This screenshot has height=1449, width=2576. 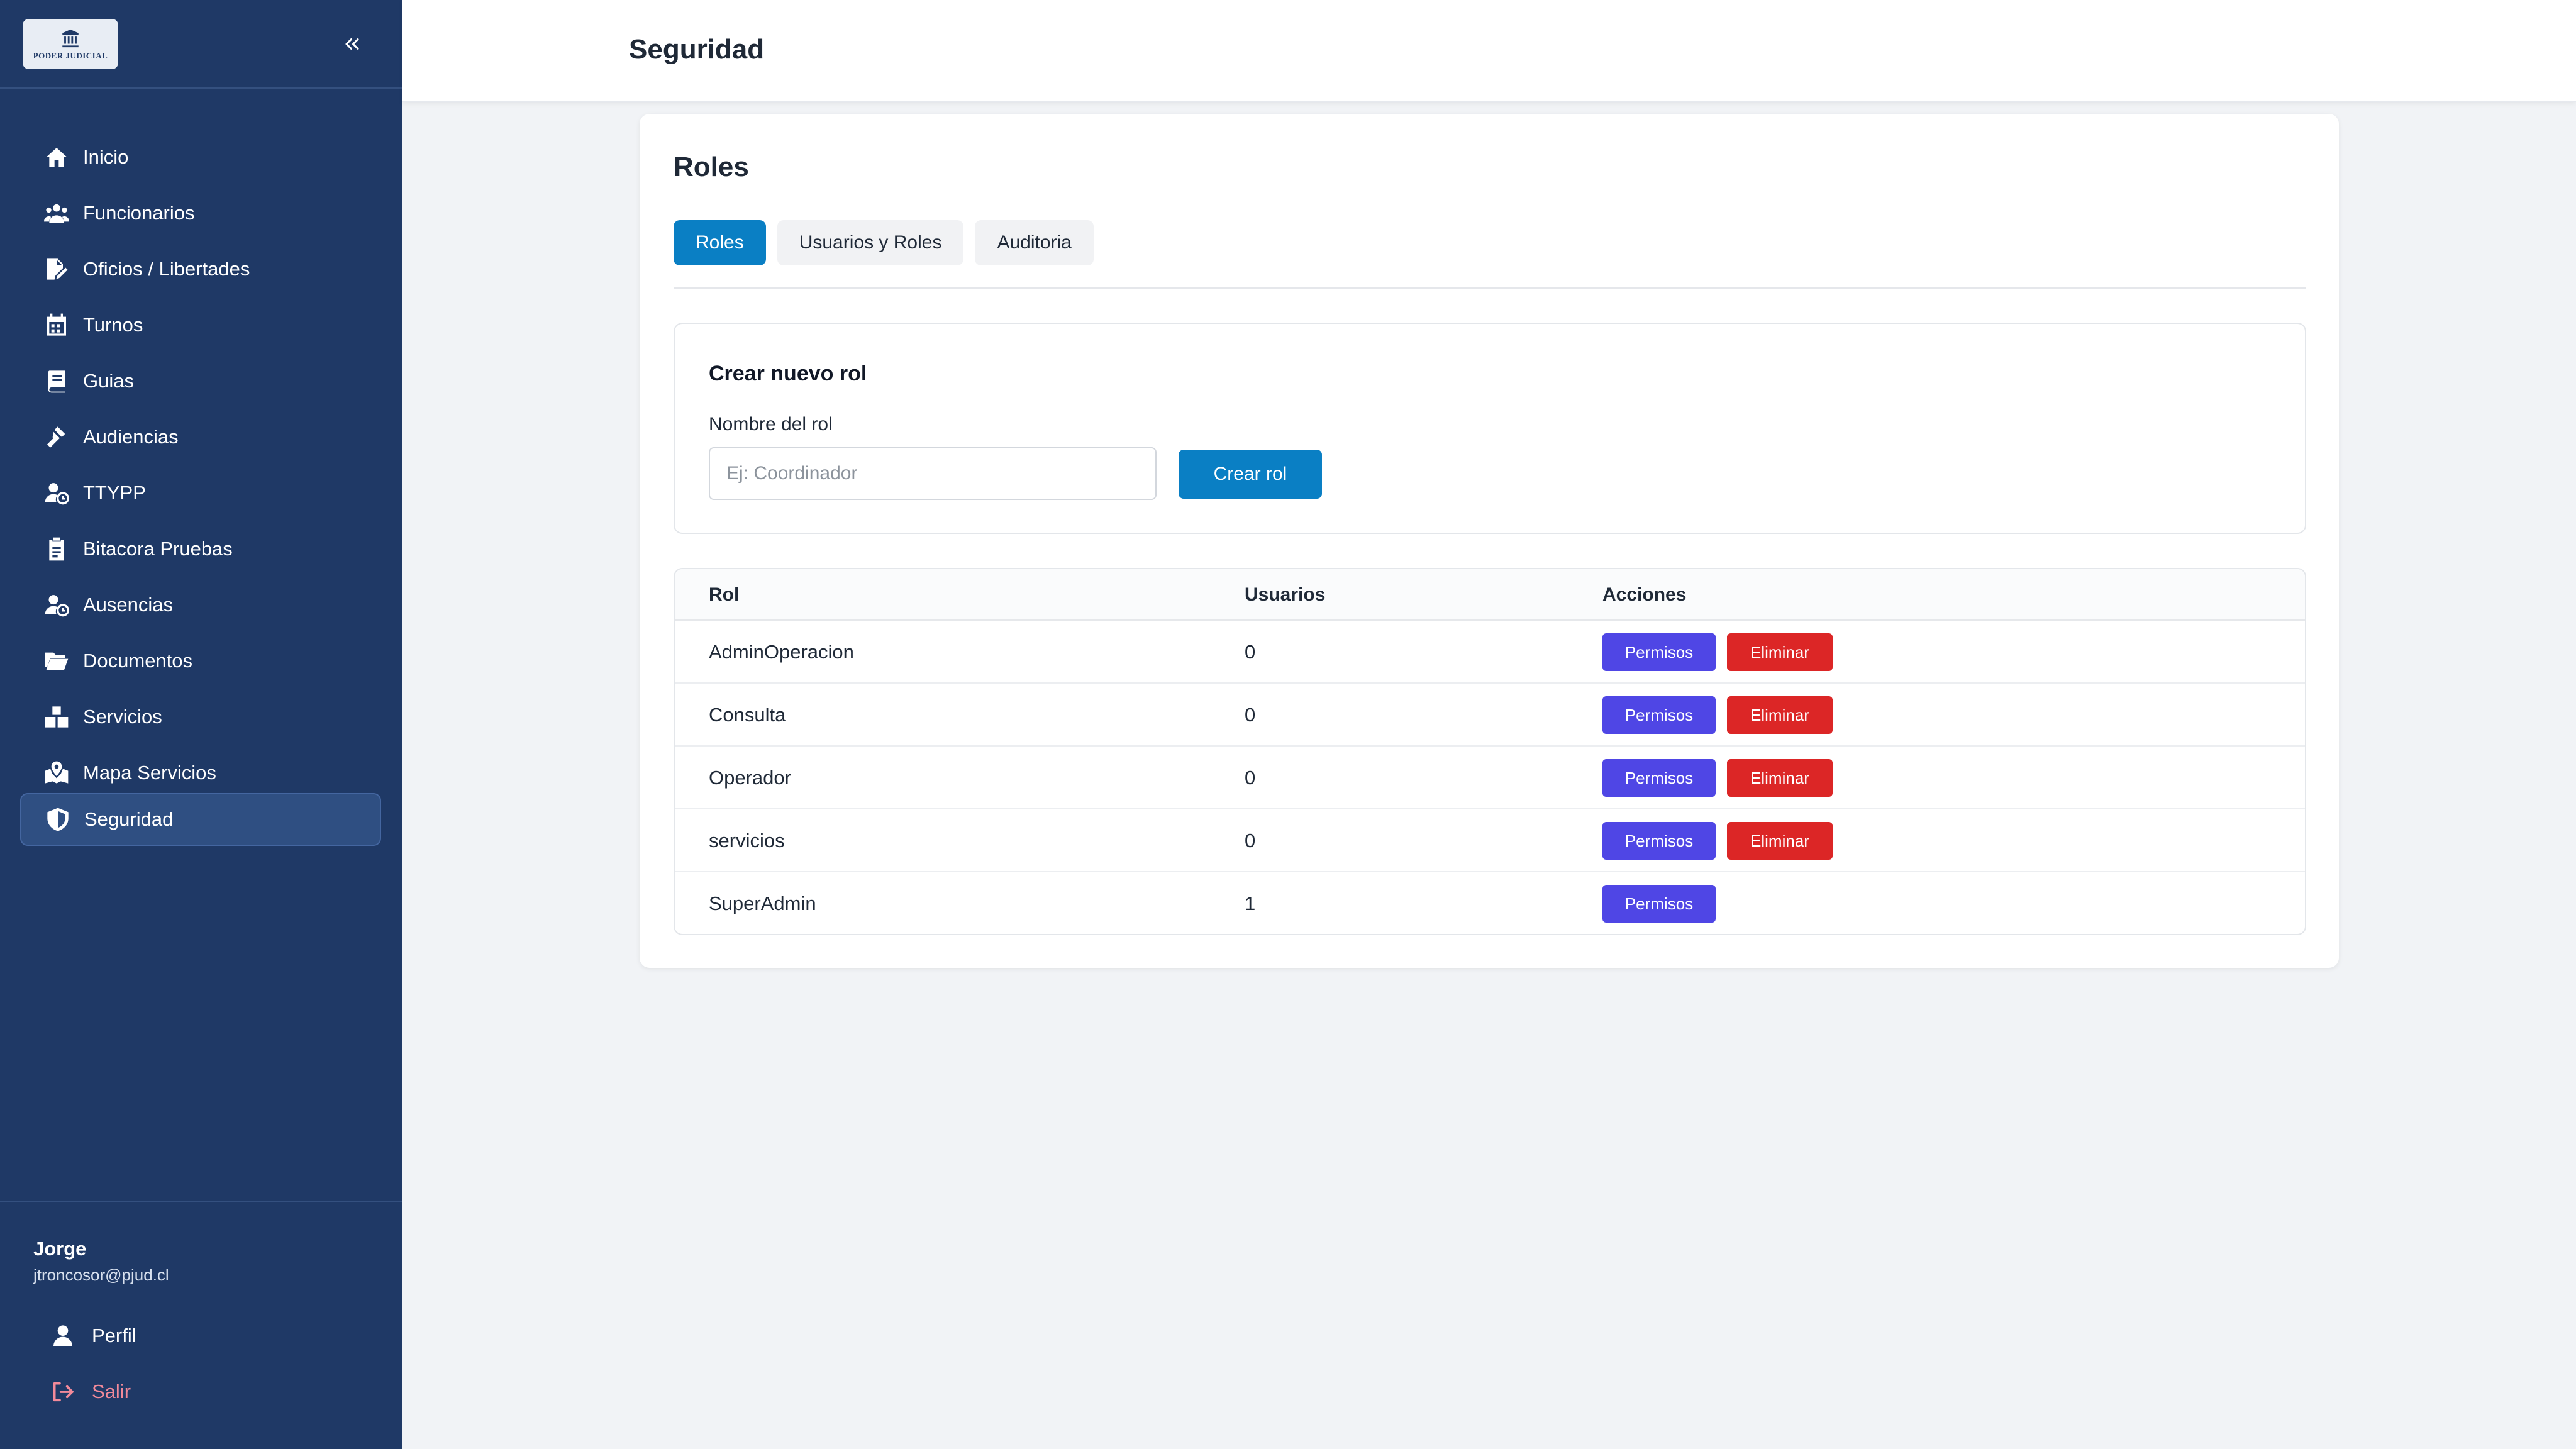 What do you see at coordinates (128, 605) in the screenshot?
I see `sidebar-item-label: Ausencias` at bounding box center [128, 605].